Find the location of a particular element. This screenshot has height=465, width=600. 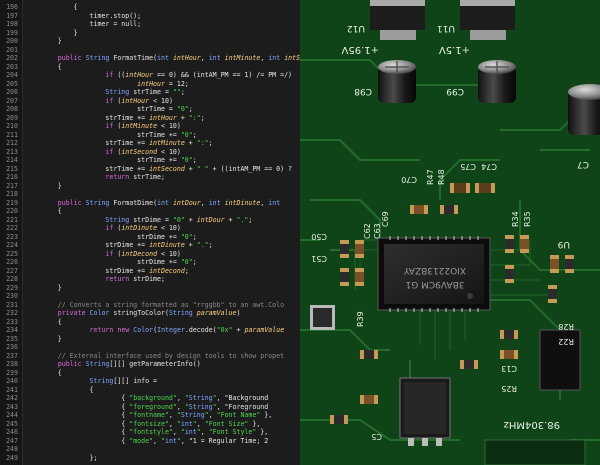

label-r34: R34 is located at coordinates (515, 219).